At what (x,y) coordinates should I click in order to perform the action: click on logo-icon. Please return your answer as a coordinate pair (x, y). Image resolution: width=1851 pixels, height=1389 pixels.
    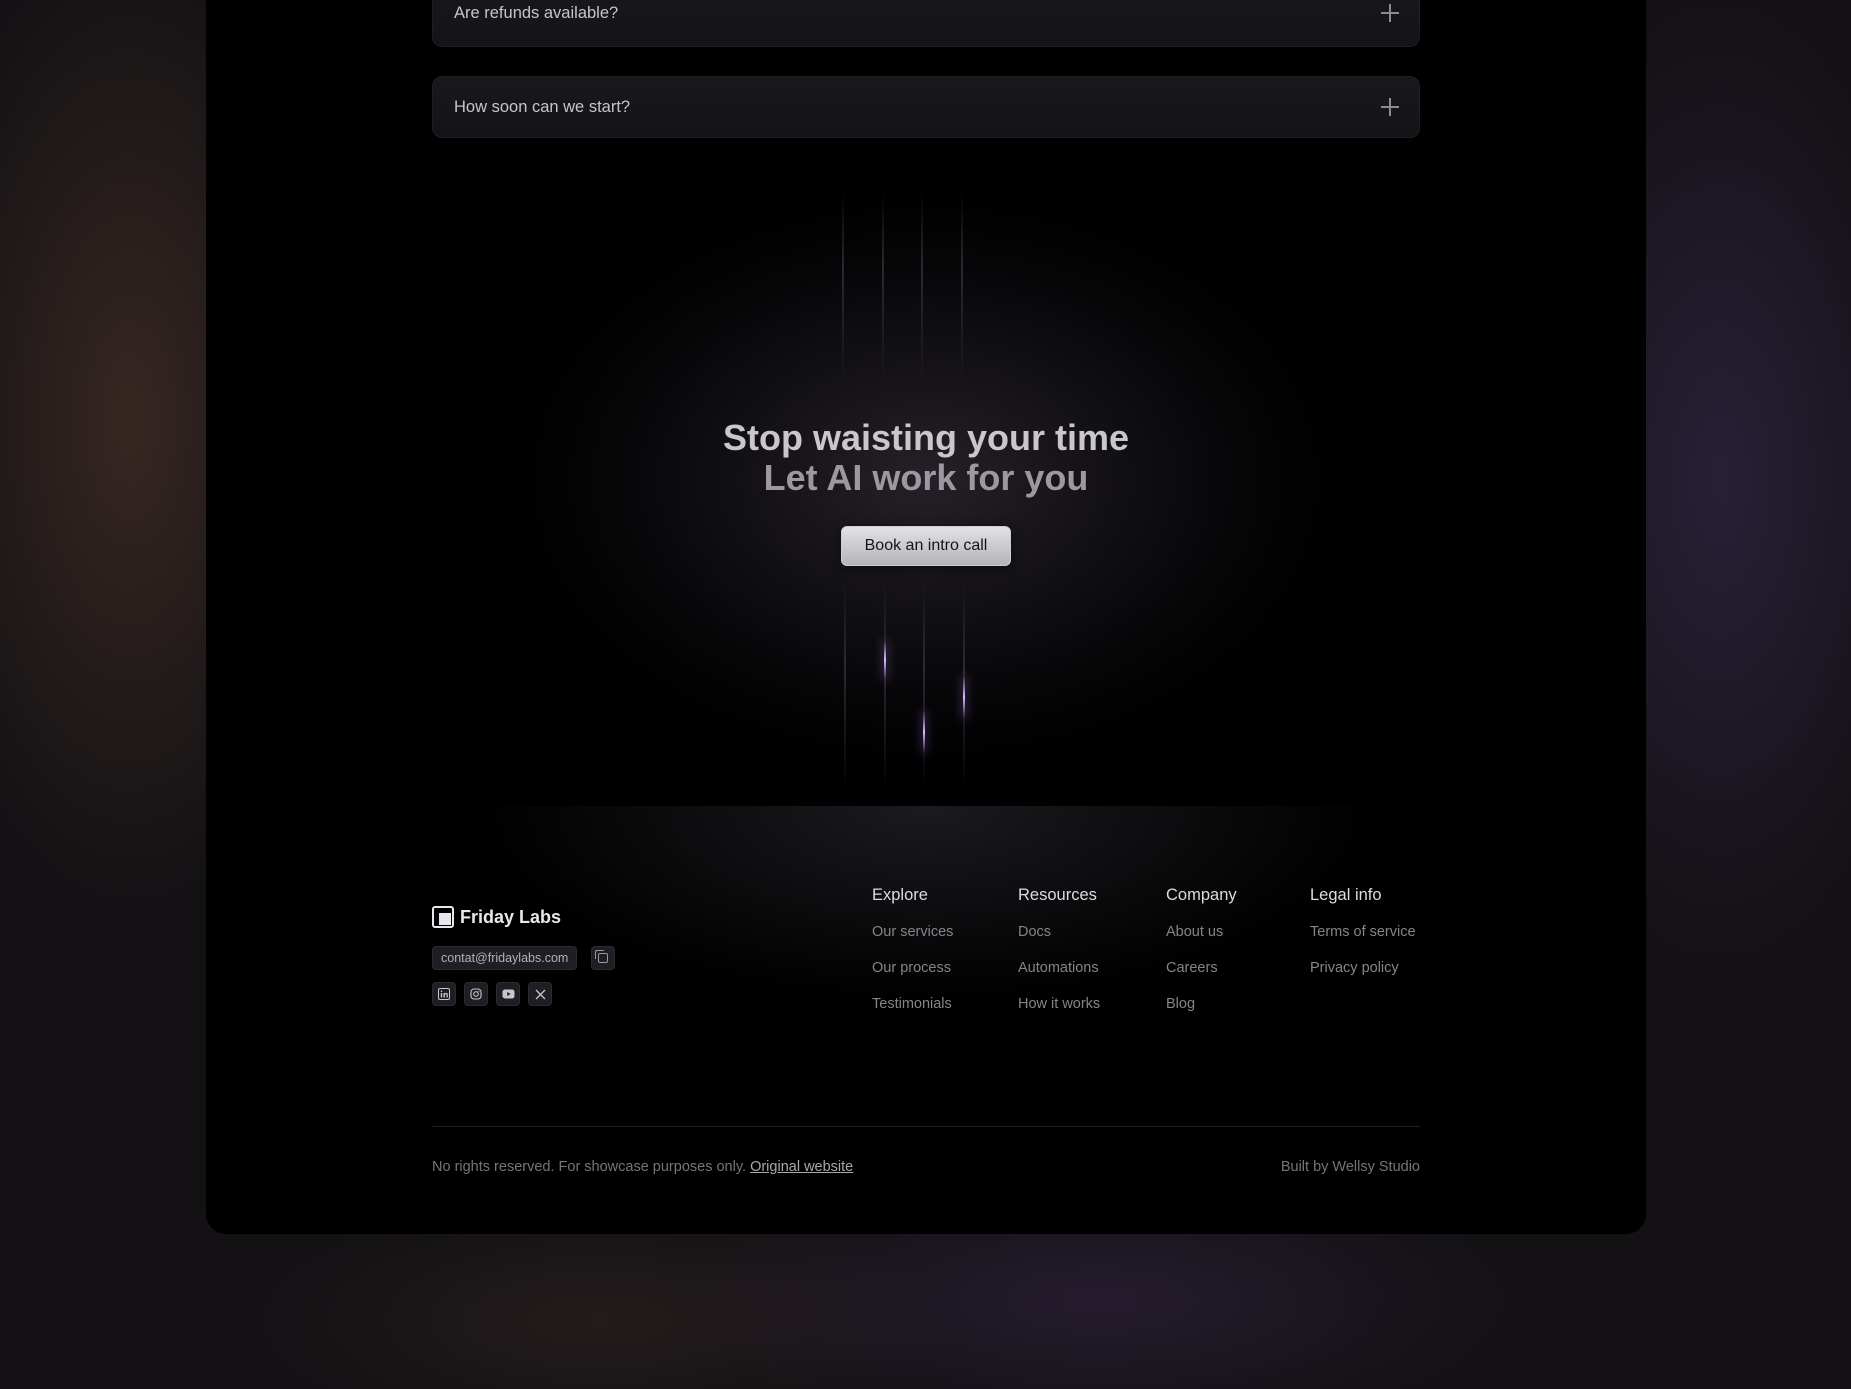
    Looking at the image, I should click on (443, 917).